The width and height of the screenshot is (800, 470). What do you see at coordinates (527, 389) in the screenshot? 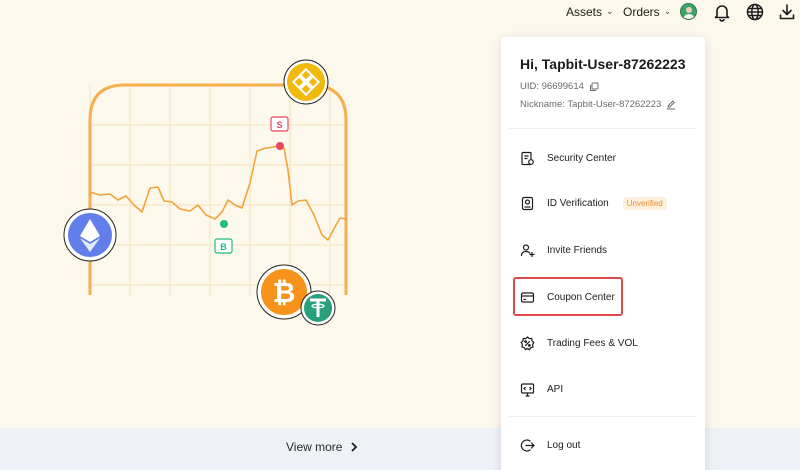
I see `api-monitor-icon` at bounding box center [527, 389].